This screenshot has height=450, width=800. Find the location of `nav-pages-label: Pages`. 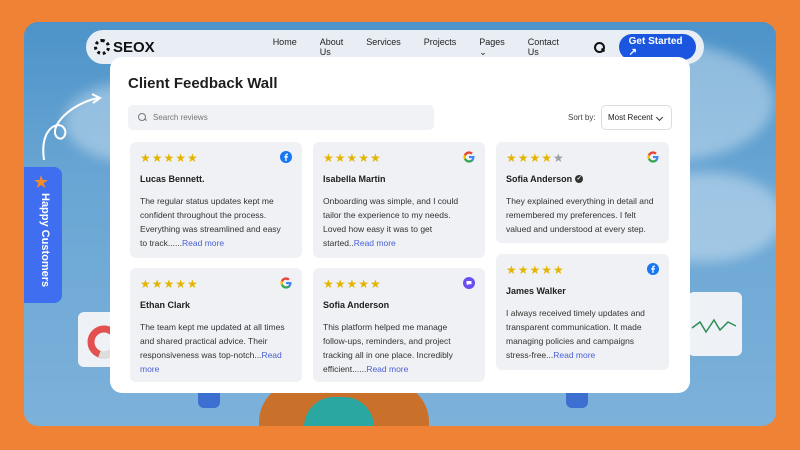

nav-pages-label: Pages is located at coordinates (492, 41).